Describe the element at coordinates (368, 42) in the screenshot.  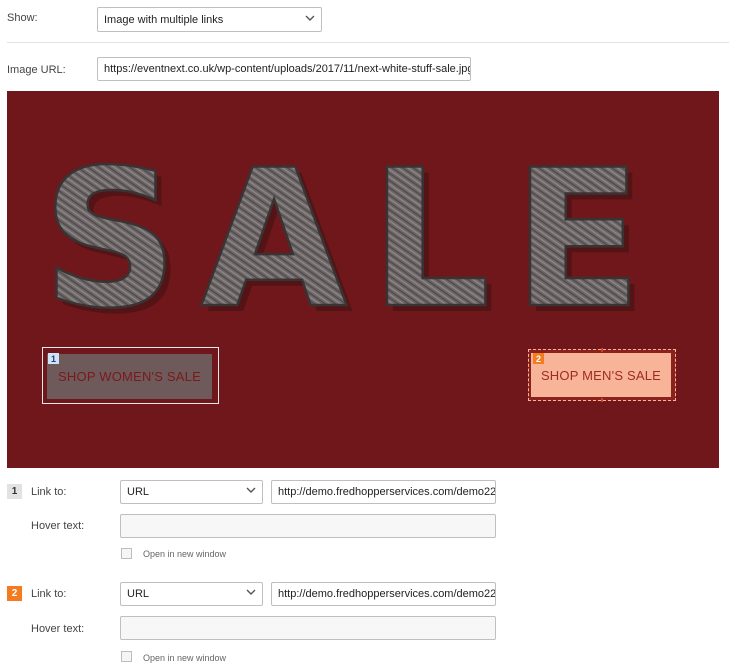
I see `divider` at that location.